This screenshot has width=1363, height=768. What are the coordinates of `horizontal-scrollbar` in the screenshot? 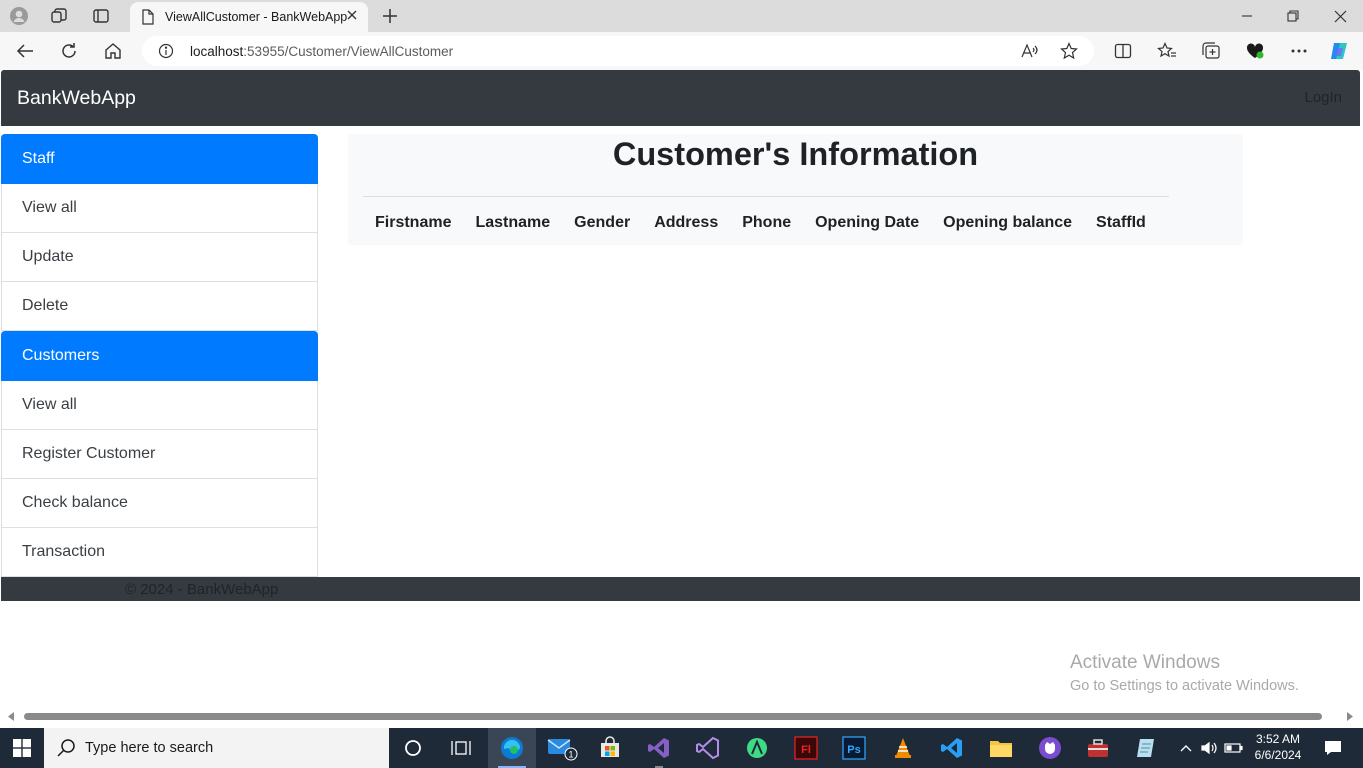 It's located at (681, 717).